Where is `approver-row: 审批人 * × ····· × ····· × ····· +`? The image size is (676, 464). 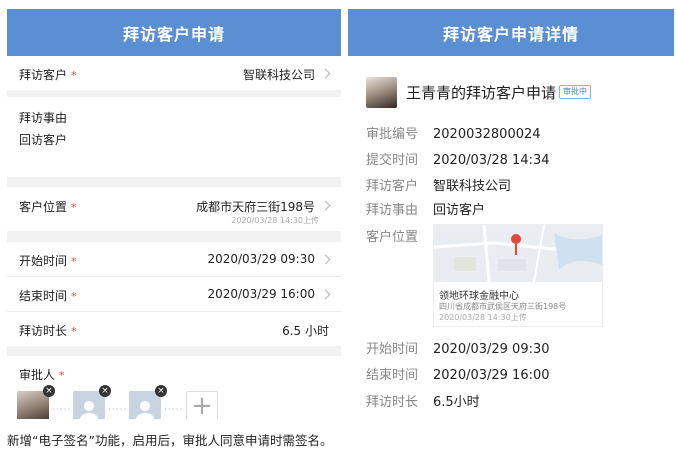
approver-row: 审批人 * × ····· × ····· × ····· + is located at coordinates (174, 387).